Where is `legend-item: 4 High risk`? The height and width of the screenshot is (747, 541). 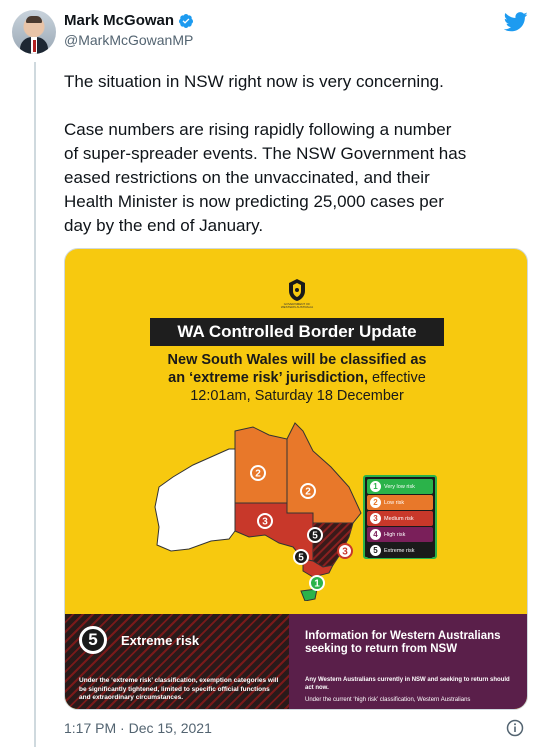
legend-item: 4 High risk is located at coordinates (400, 534).